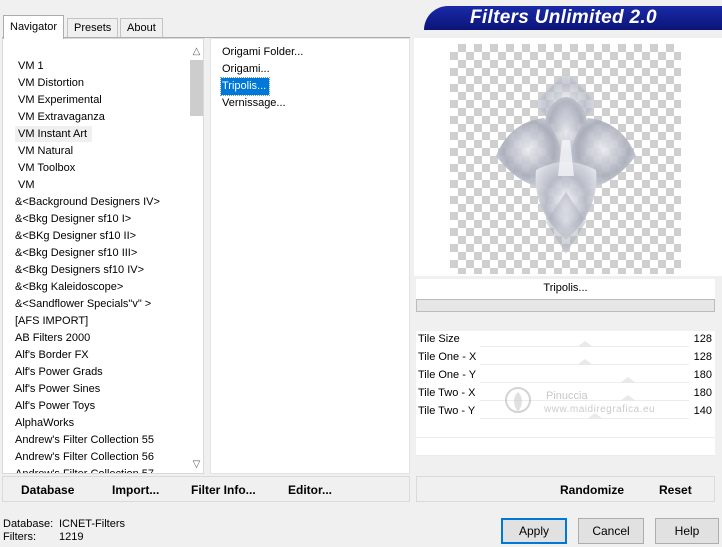 This screenshot has height=547, width=722. I want to click on randomize-label: Randomize, so click(592, 490).